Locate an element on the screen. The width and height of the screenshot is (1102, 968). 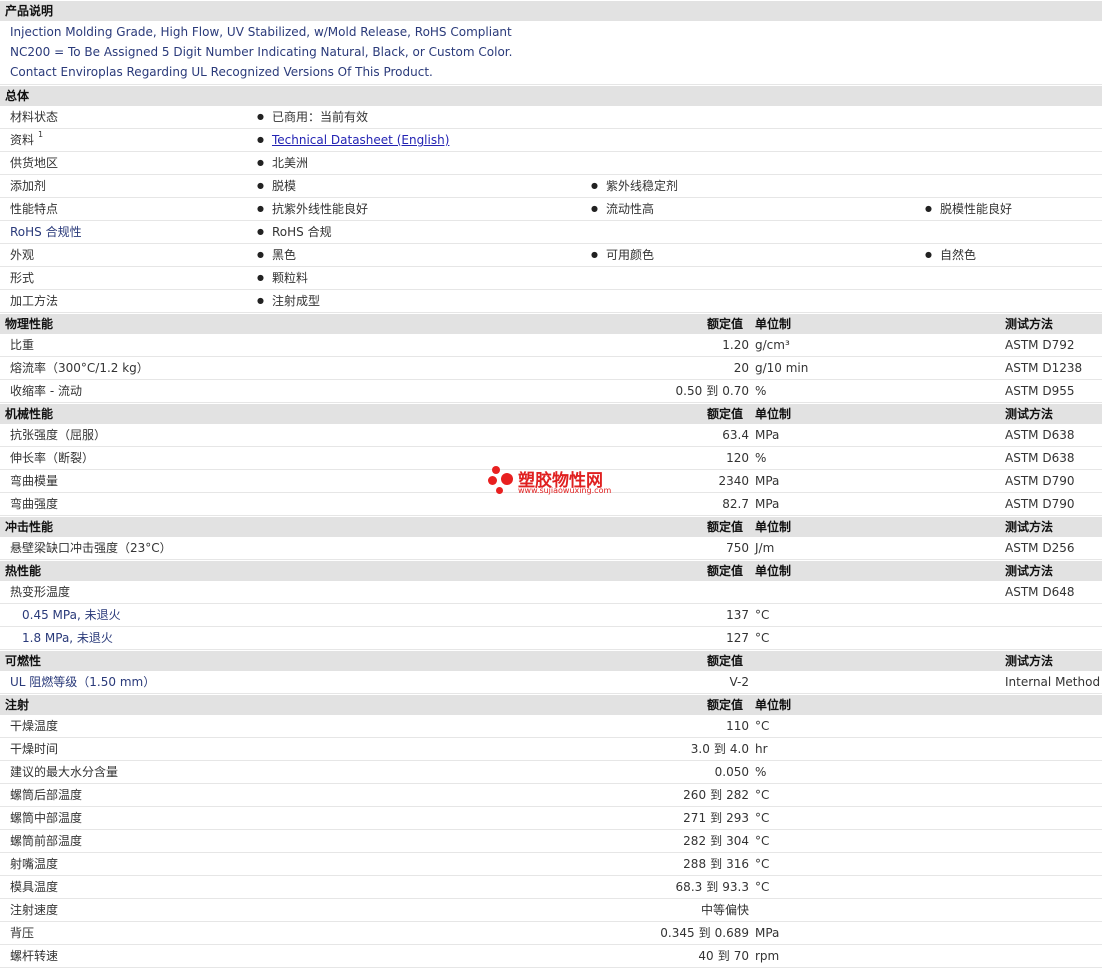
property-label: 模具温度 is located at coordinates (34, 887).